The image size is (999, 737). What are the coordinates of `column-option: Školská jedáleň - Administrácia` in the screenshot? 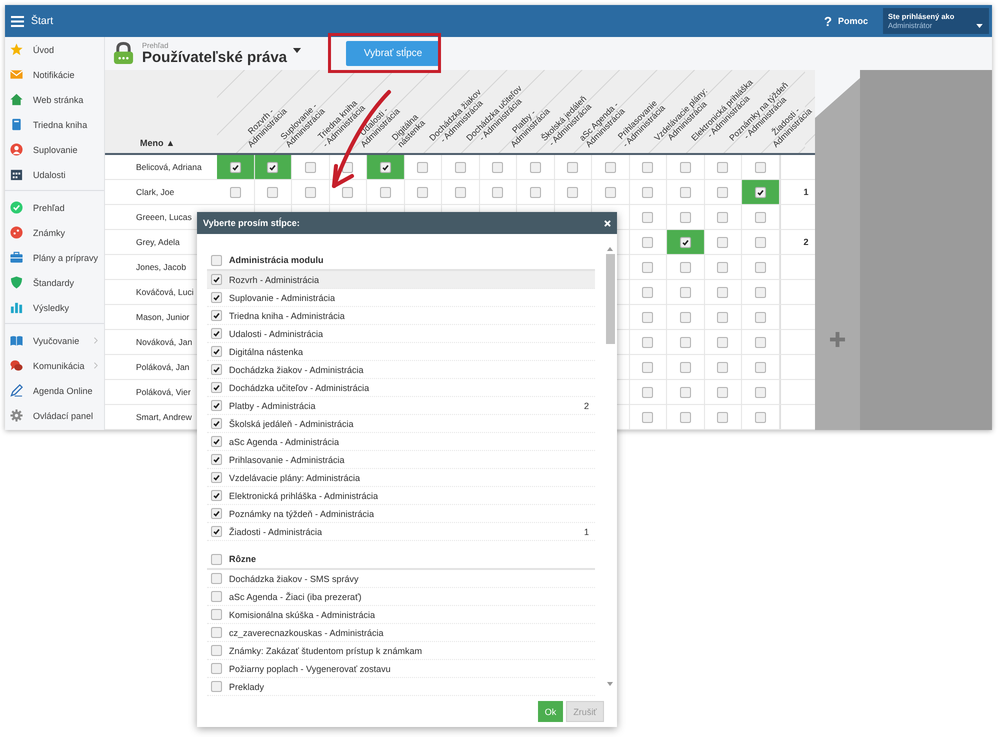 It's located at (401, 424).